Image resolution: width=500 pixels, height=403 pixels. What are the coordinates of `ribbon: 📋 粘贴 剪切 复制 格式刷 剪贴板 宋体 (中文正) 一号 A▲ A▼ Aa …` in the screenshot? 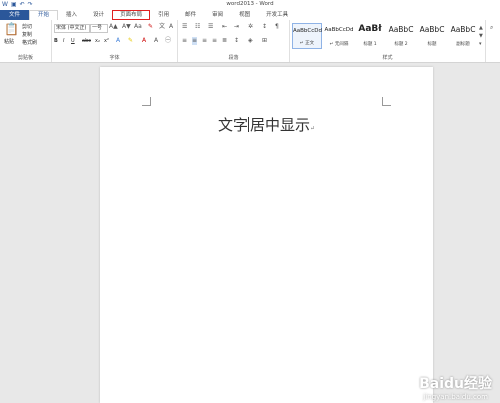 It's located at (250, 41).